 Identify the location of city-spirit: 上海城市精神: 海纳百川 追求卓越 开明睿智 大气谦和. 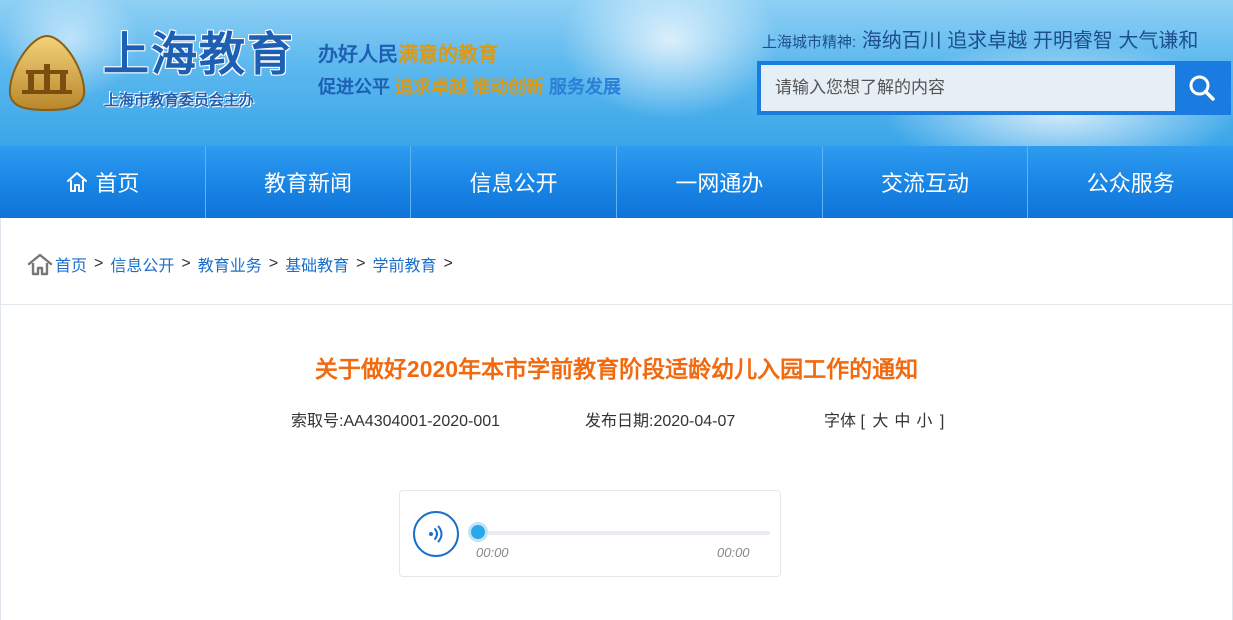
(980, 42).